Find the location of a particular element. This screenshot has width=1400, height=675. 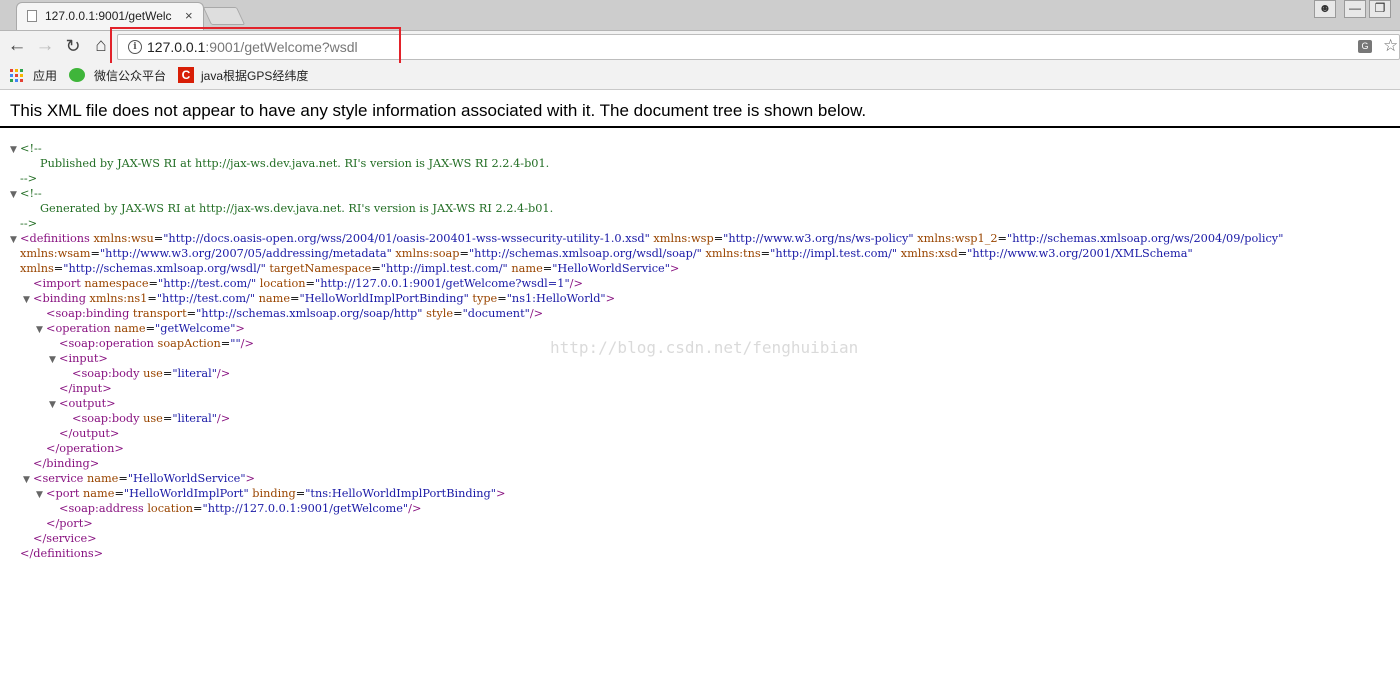

xml-token: <output> is located at coordinates (87, 403).